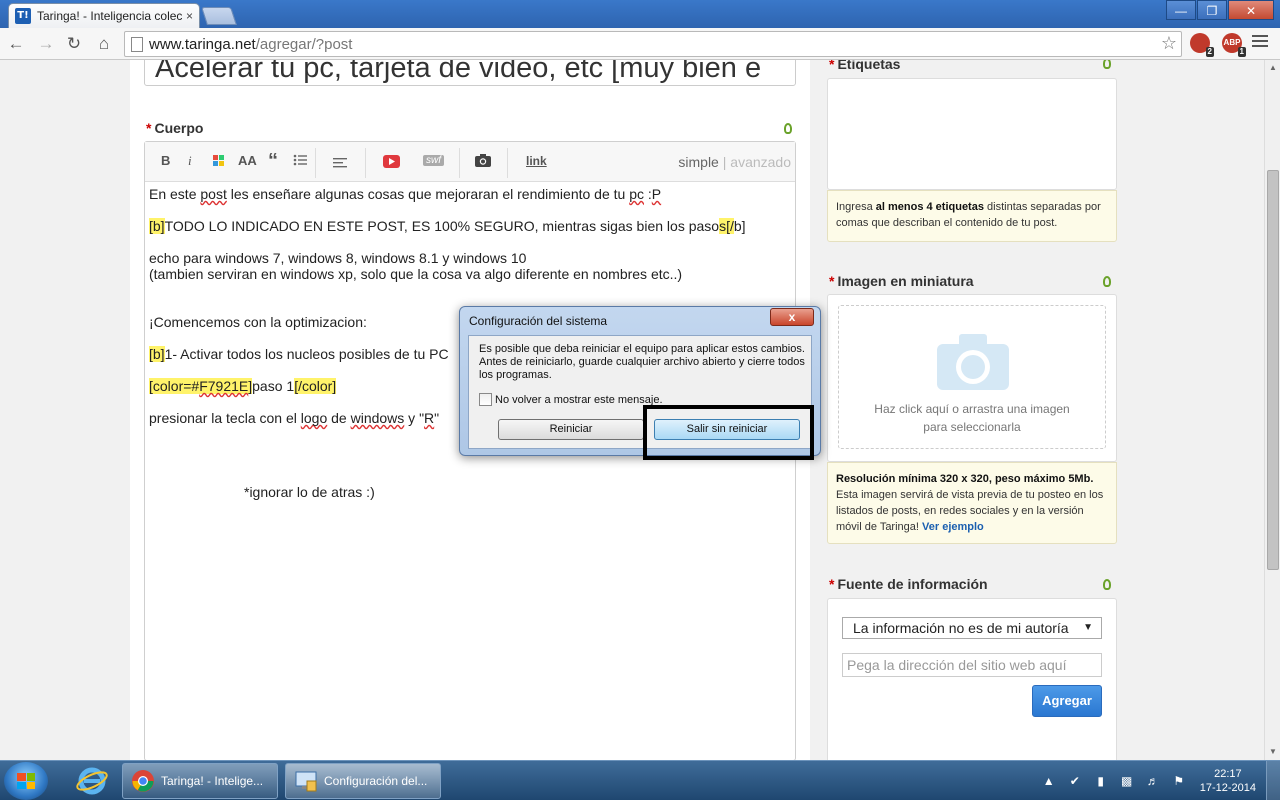 Image resolution: width=1280 pixels, height=800 pixels. I want to click on dialog-title: Configuración del sistema, so click(538, 321).